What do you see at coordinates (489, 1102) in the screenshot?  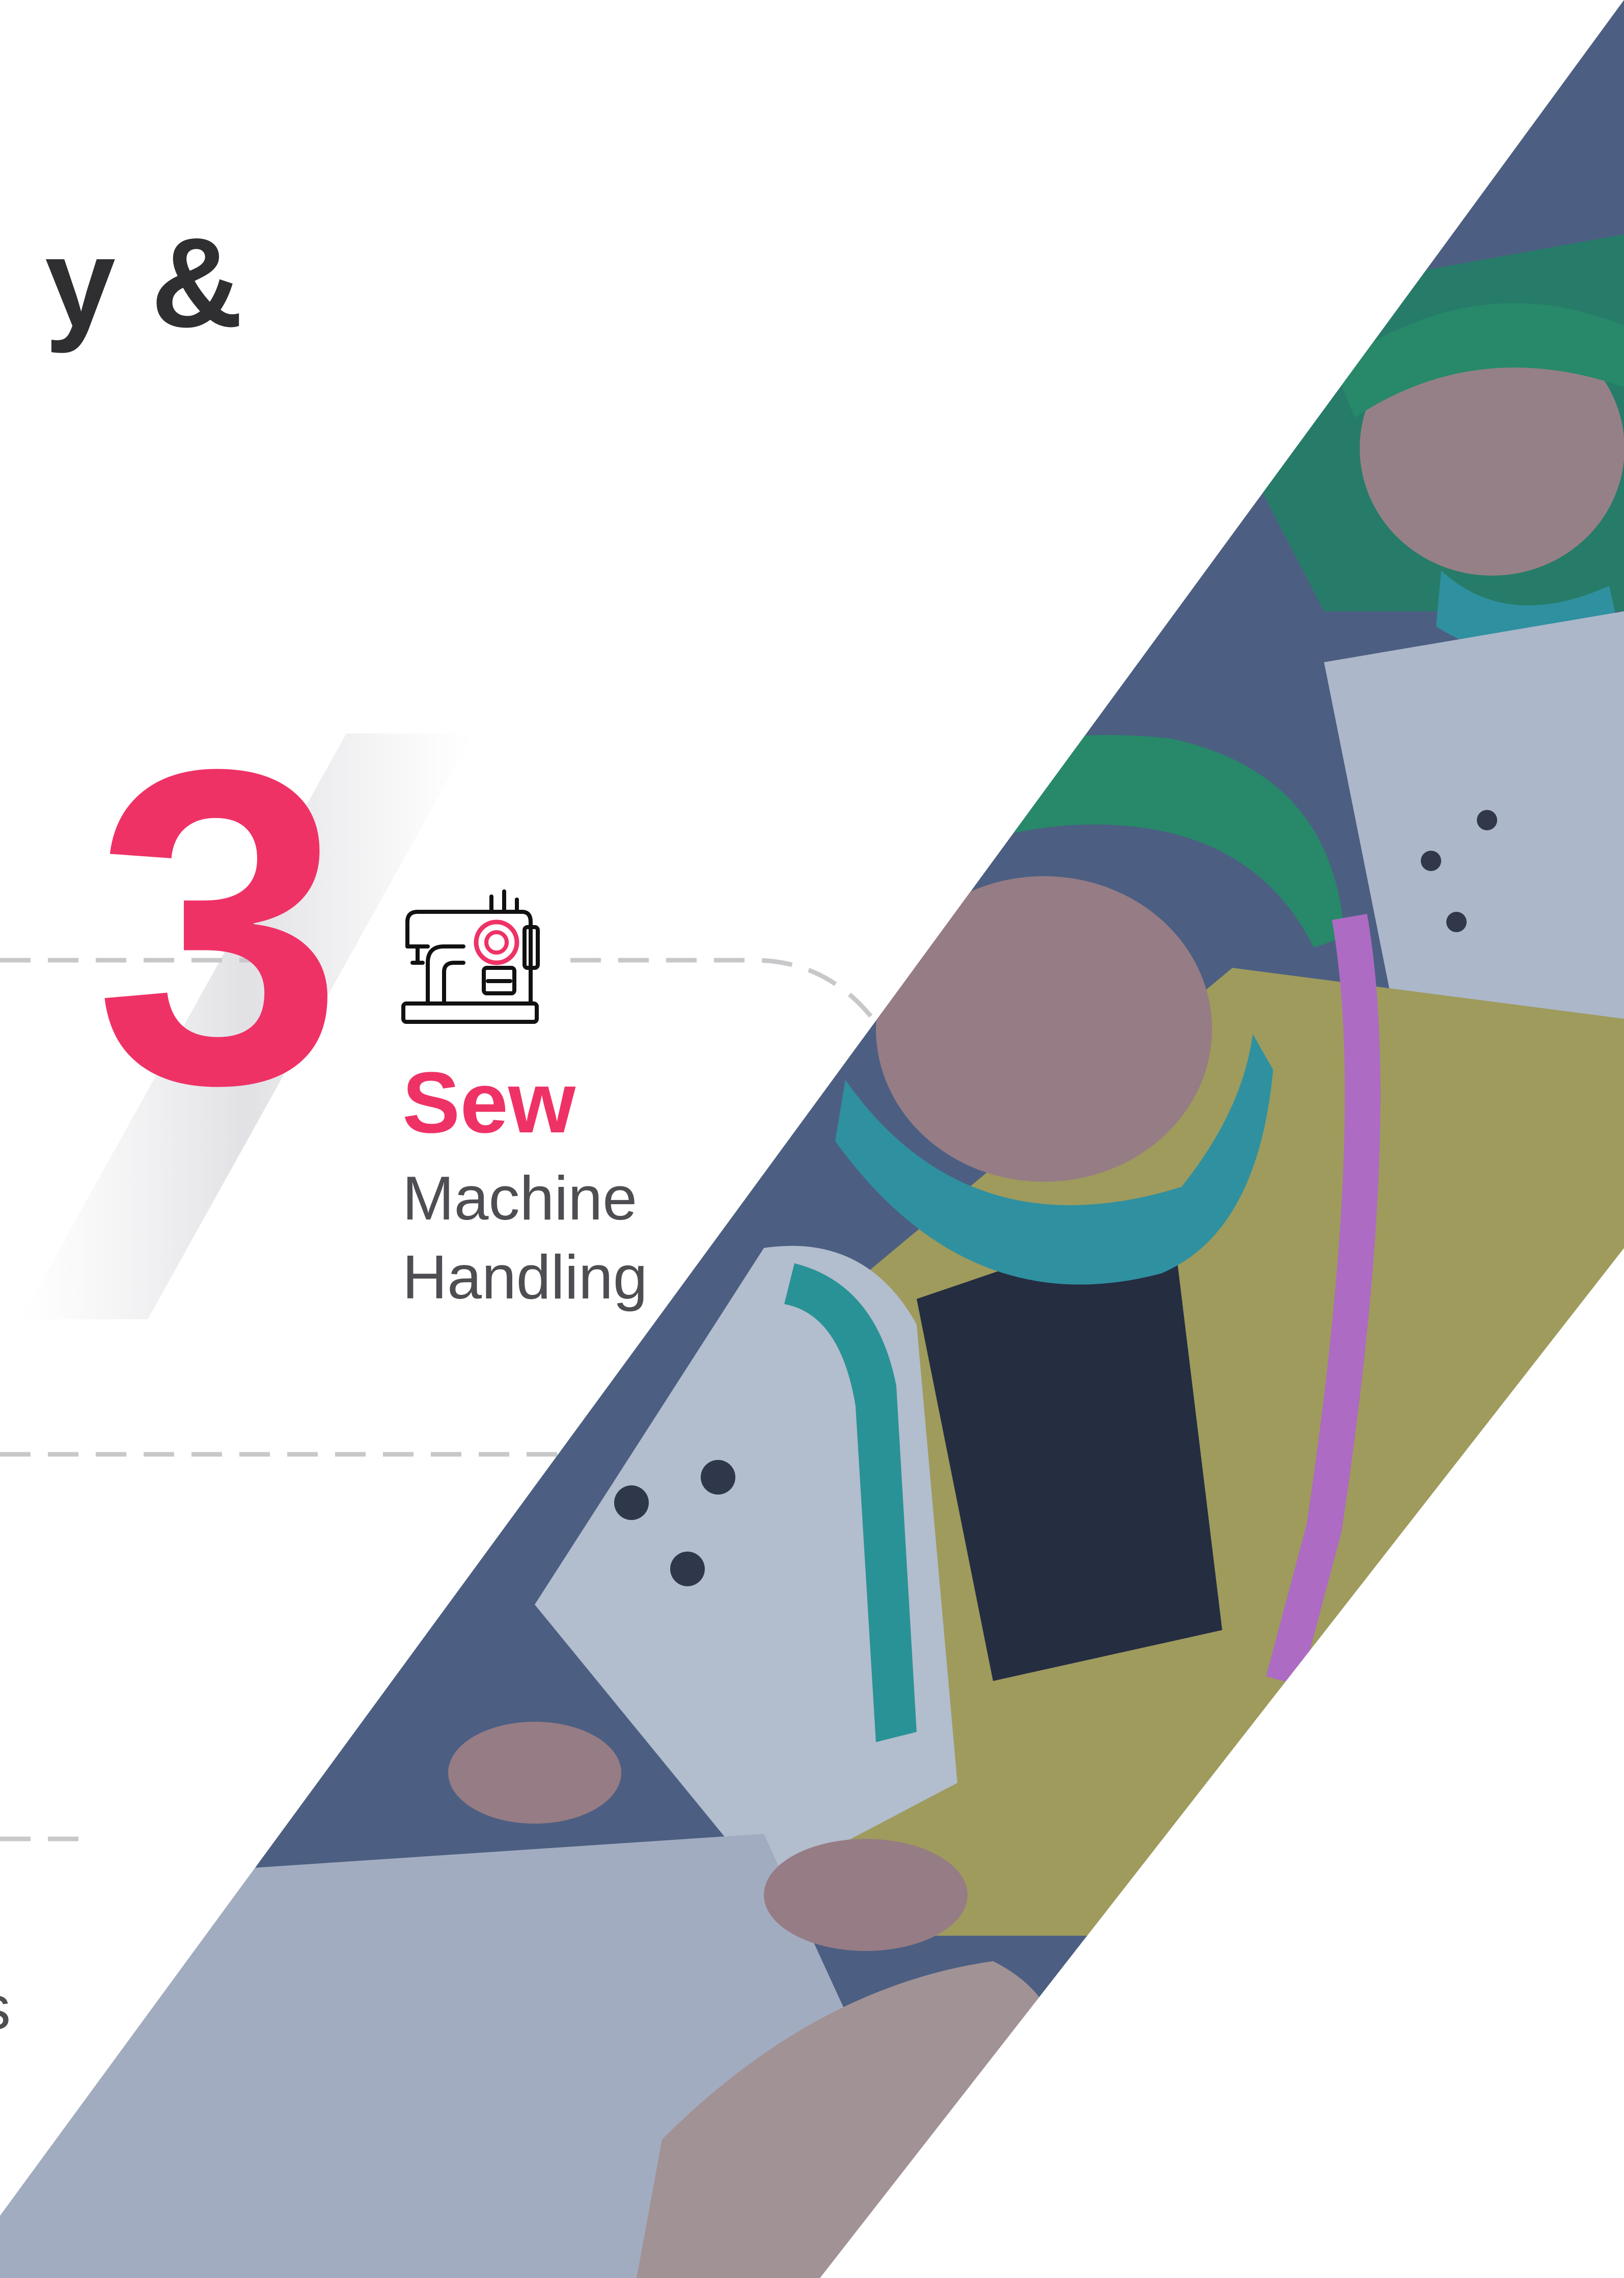 I see `step-title: Sew` at bounding box center [489, 1102].